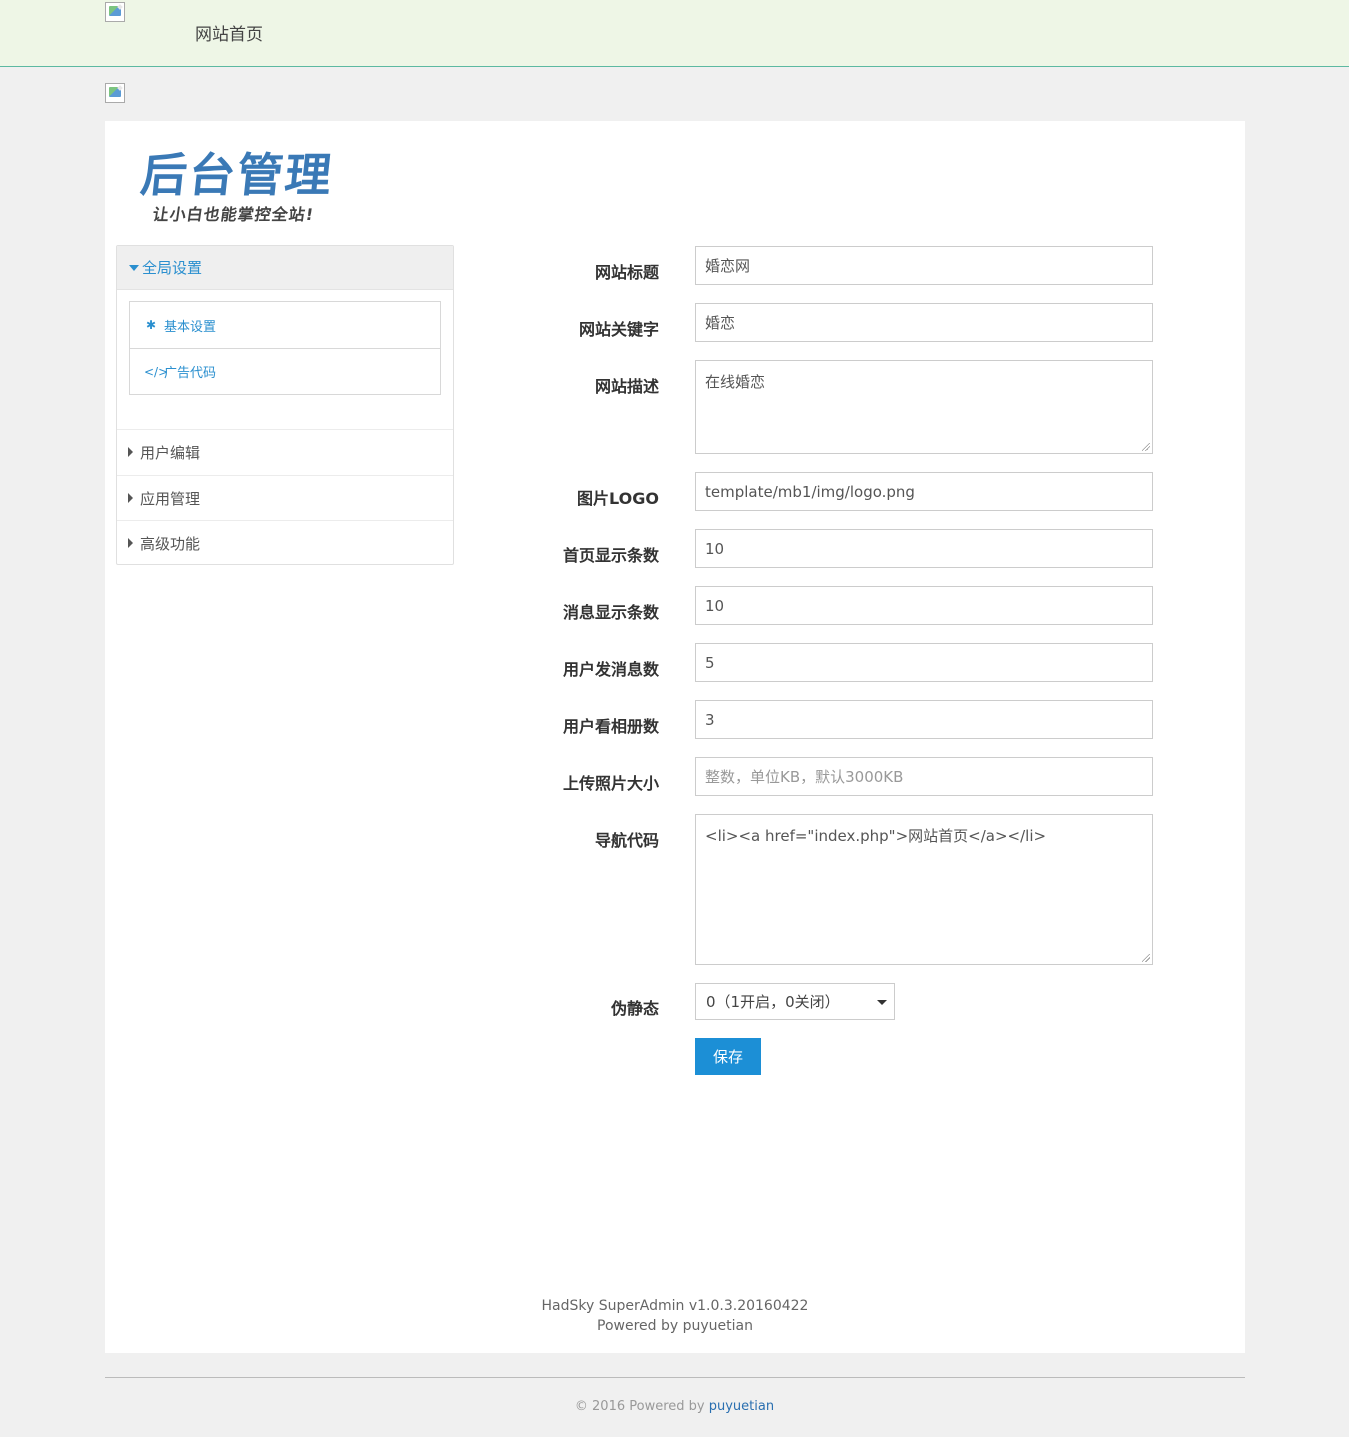 The height and width of the screenshot is (1437, 1349). Describe the element at coordinates (675, 1377) in the screenshot. I see `footer-divider` at that location.